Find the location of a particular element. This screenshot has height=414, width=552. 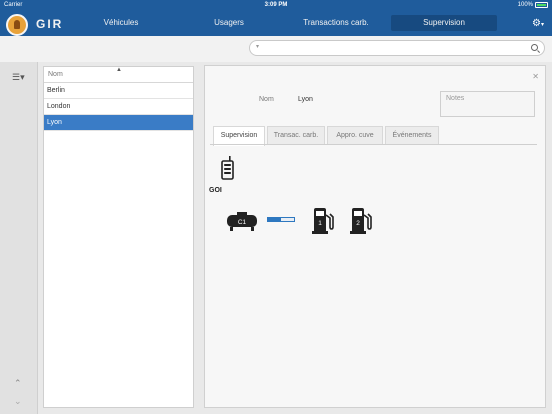

pump-2-label: 2 is located at coordinates (358, 223).